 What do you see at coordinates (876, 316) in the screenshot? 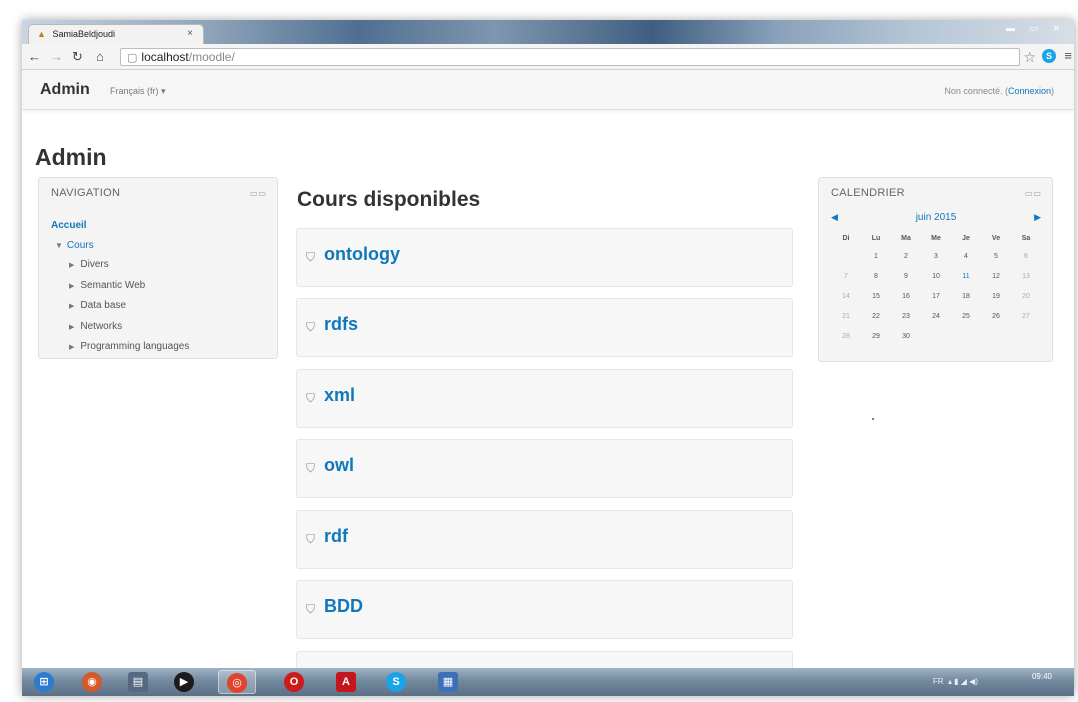
I see `calendar-day: 22` at bounding box center [876, 316].